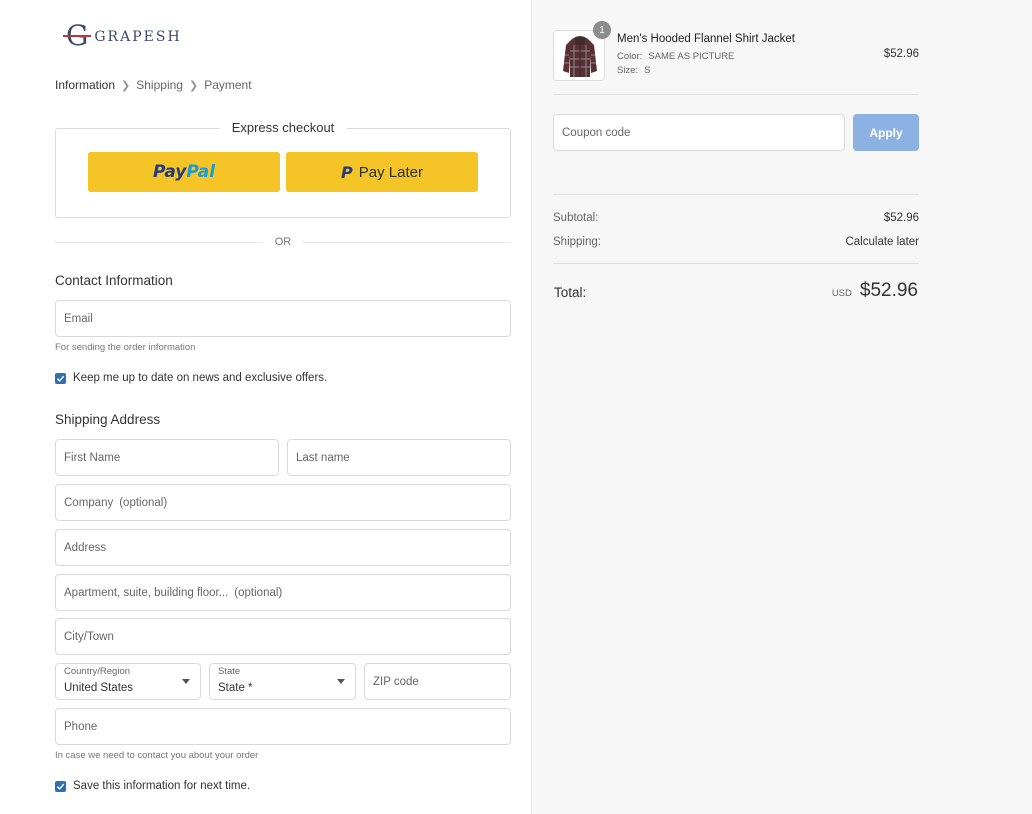 The width and height of the screenshot is (1032, 814). Describe the element at coordinates (886, 132) in the screenshot. I see `apply-coupon-button: Apply` at that location.